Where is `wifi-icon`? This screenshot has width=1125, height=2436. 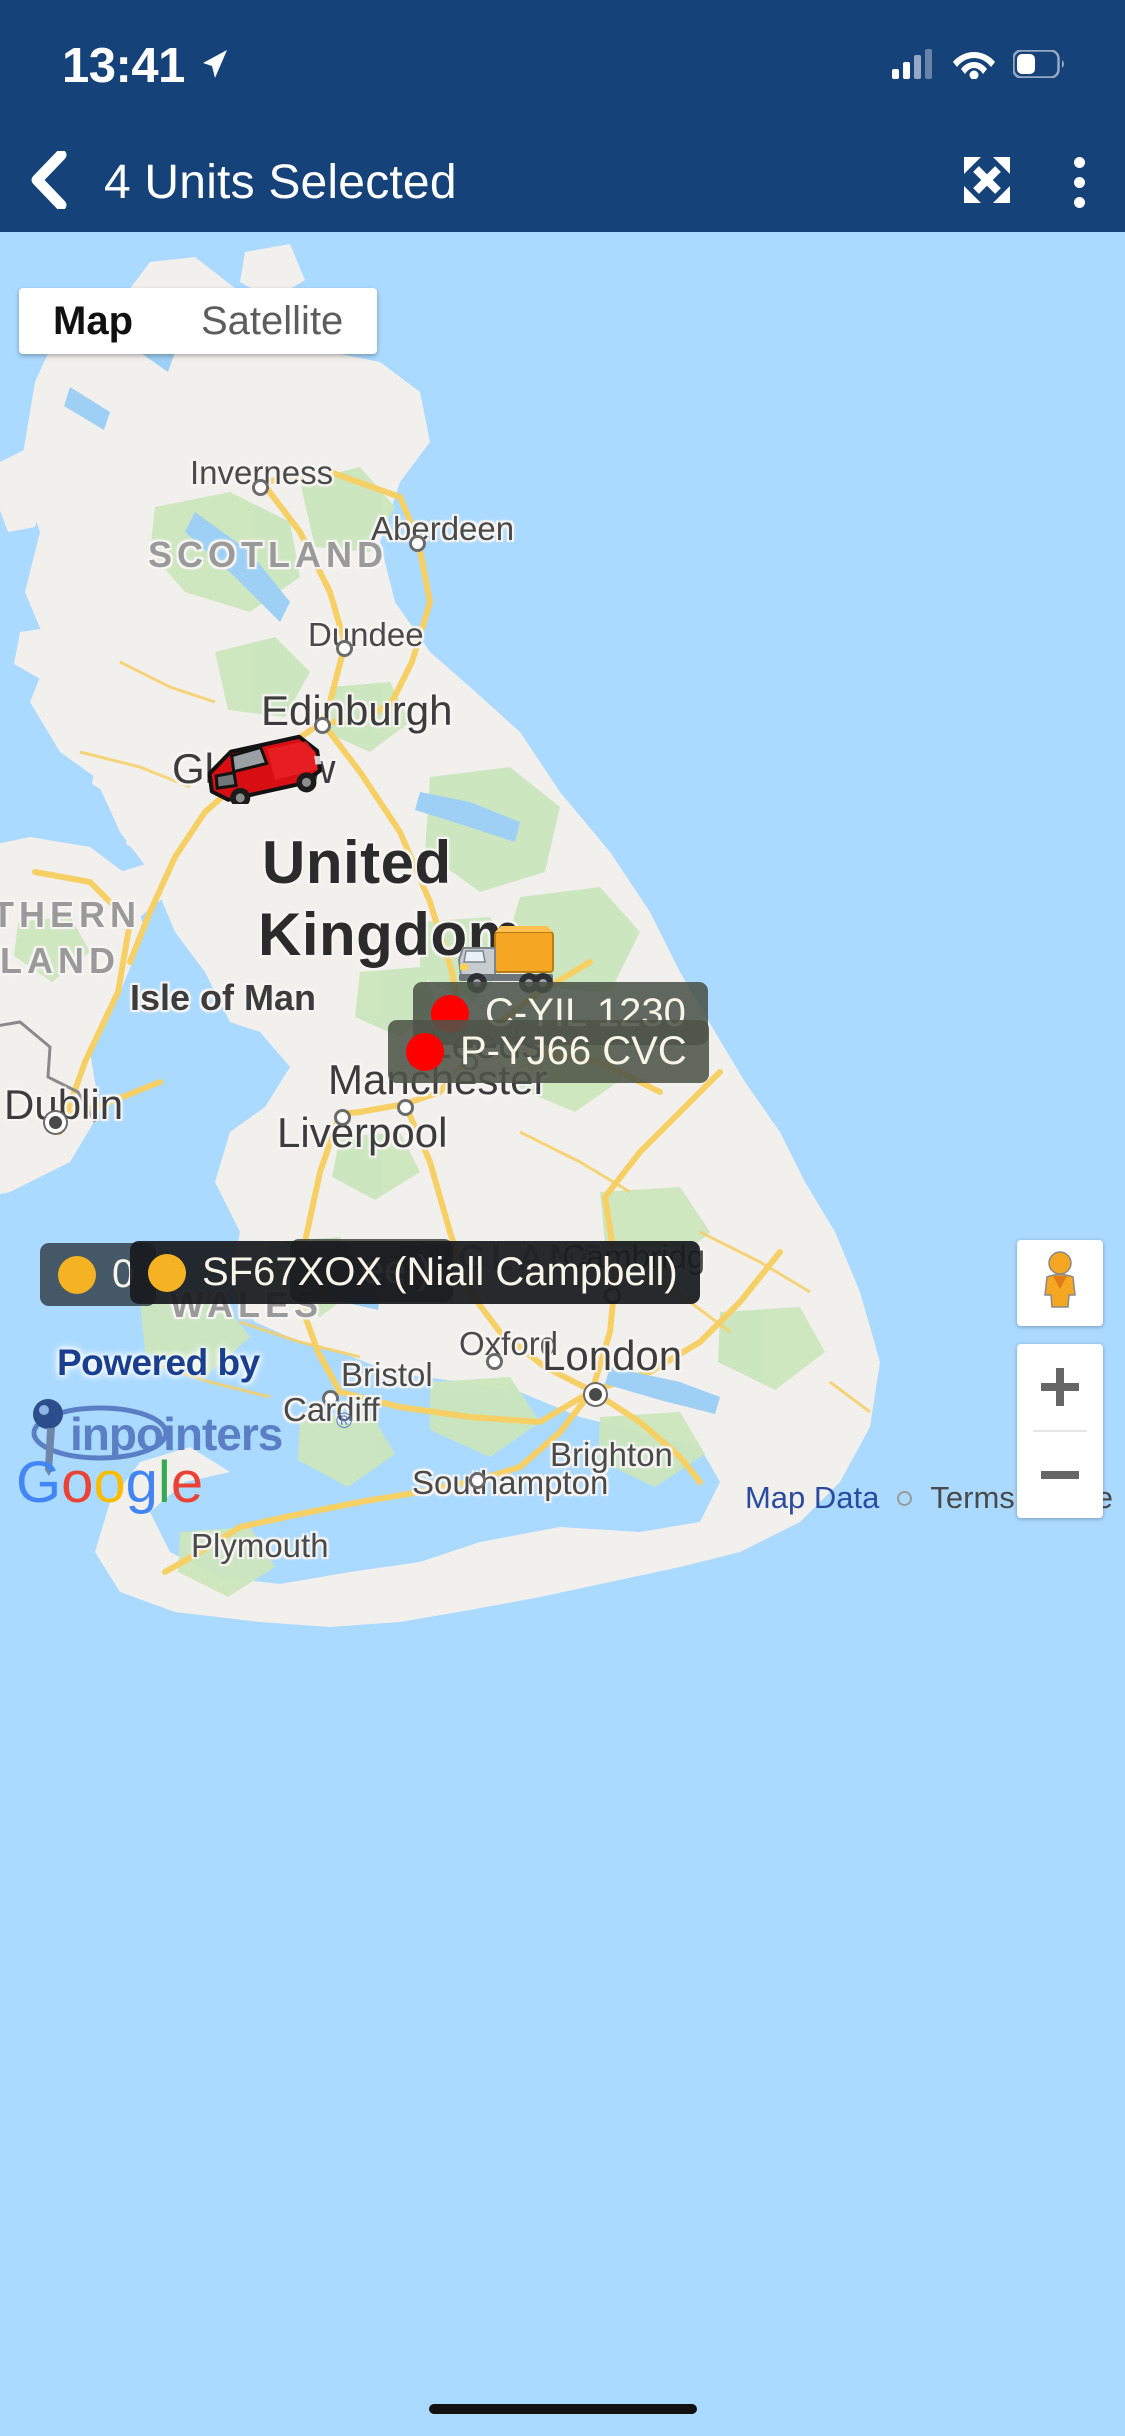
wifi-icon is located at coordinates (974, 66).